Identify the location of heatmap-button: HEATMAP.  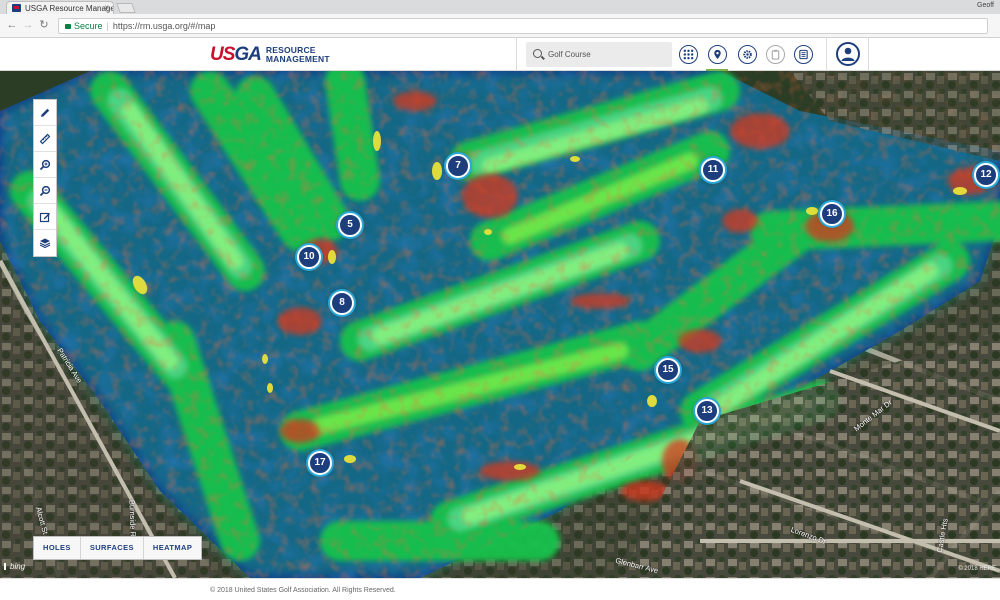
(172, 548).